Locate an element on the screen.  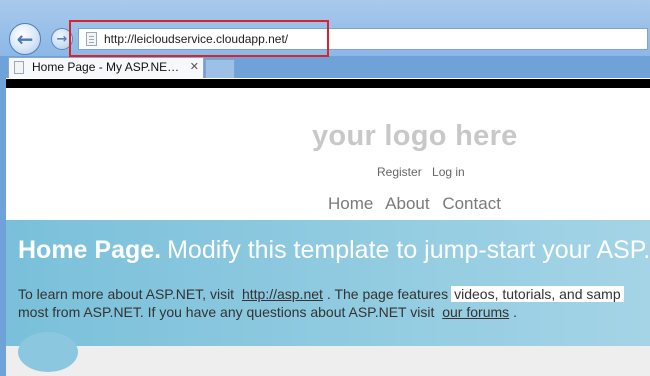
featured-highlight: videos, tutorials, and samp is located at coordinates (537, 294).